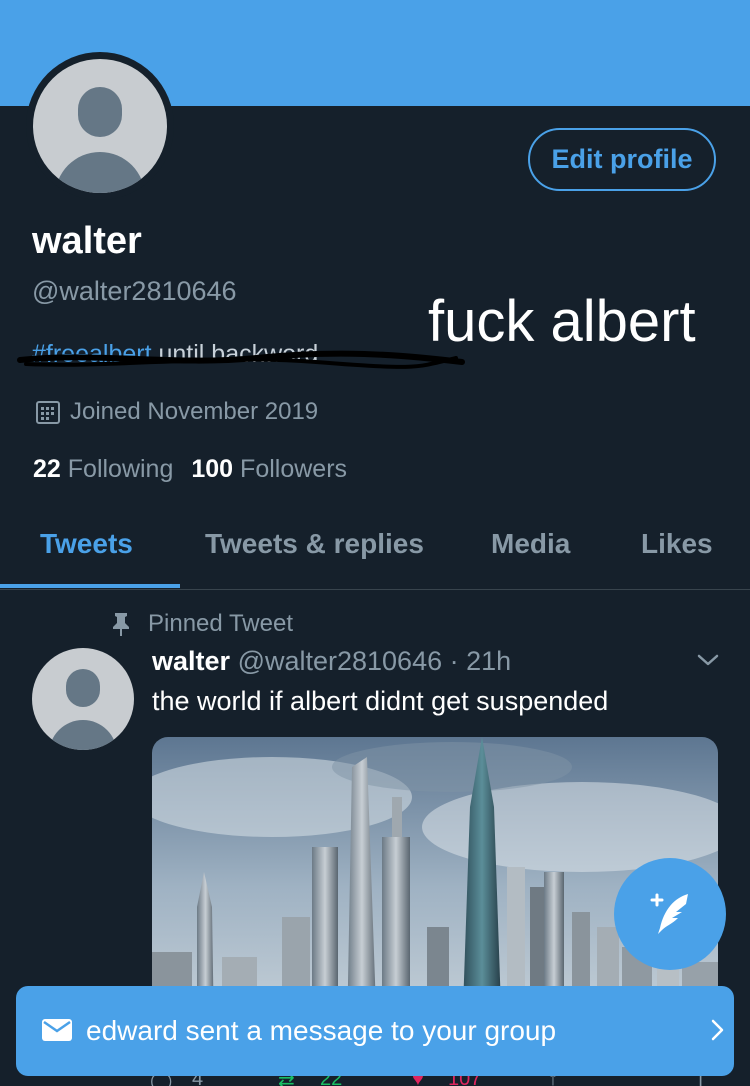  Describe the element at coordinates (90, 586) in the screenshot. I see `active-tab-indicator` at that location.